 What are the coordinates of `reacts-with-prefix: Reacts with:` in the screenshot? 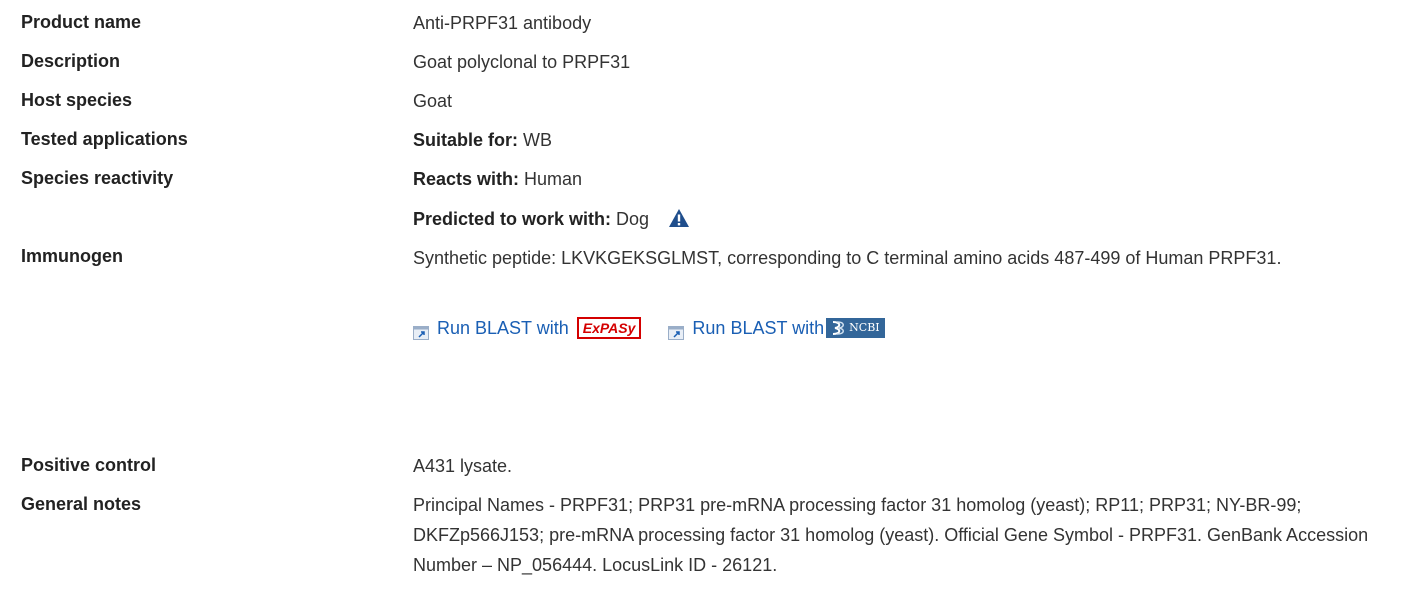 It's located at (466, 179).